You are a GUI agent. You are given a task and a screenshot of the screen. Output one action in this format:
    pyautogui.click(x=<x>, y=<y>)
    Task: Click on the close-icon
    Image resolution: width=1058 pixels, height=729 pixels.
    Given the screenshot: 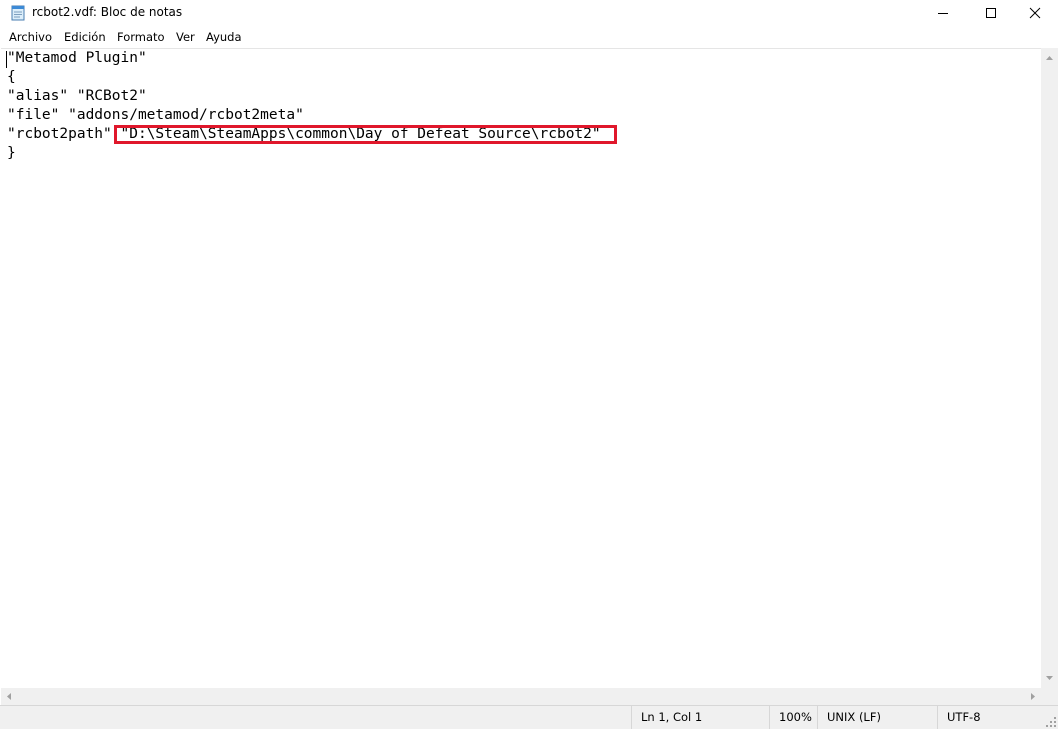 What is the action you would take?
    pyautogui.click(x=1035, y=13)
    